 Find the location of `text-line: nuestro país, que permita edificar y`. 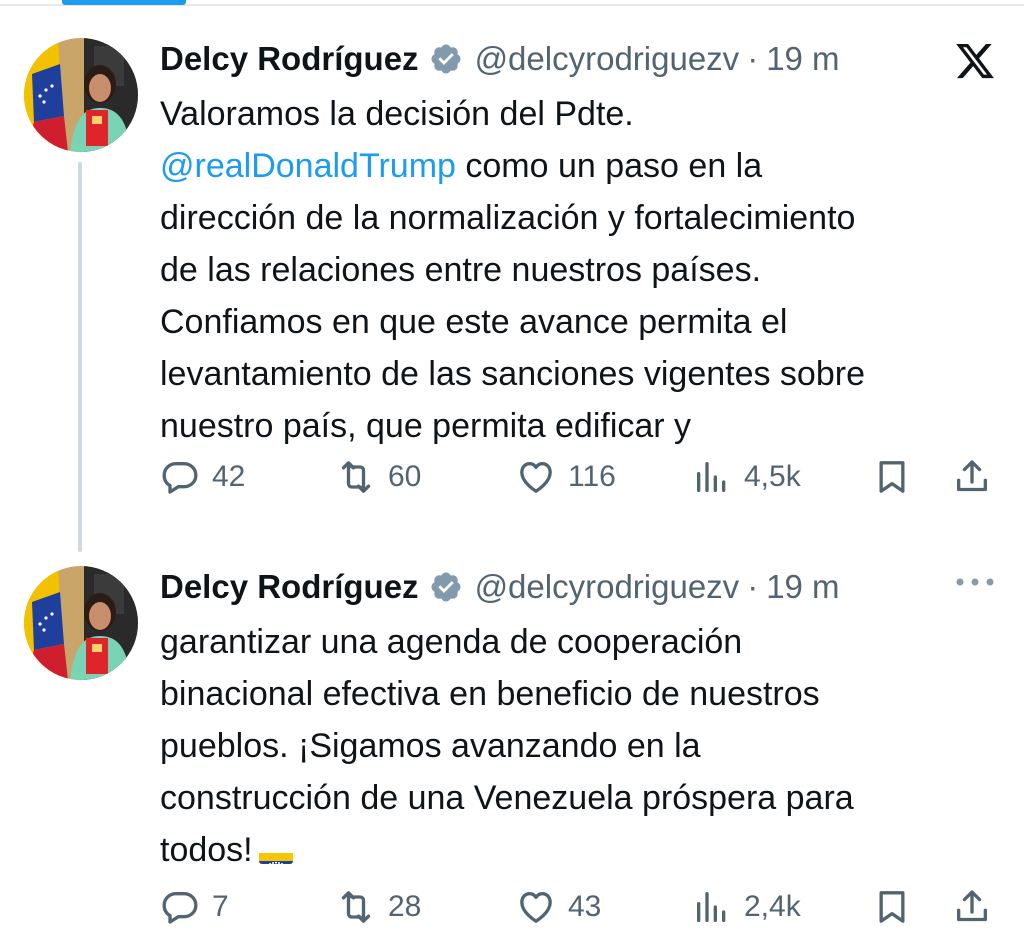

text-line: nuestro país, que permita edificar y is located at coordinates (426, 426).